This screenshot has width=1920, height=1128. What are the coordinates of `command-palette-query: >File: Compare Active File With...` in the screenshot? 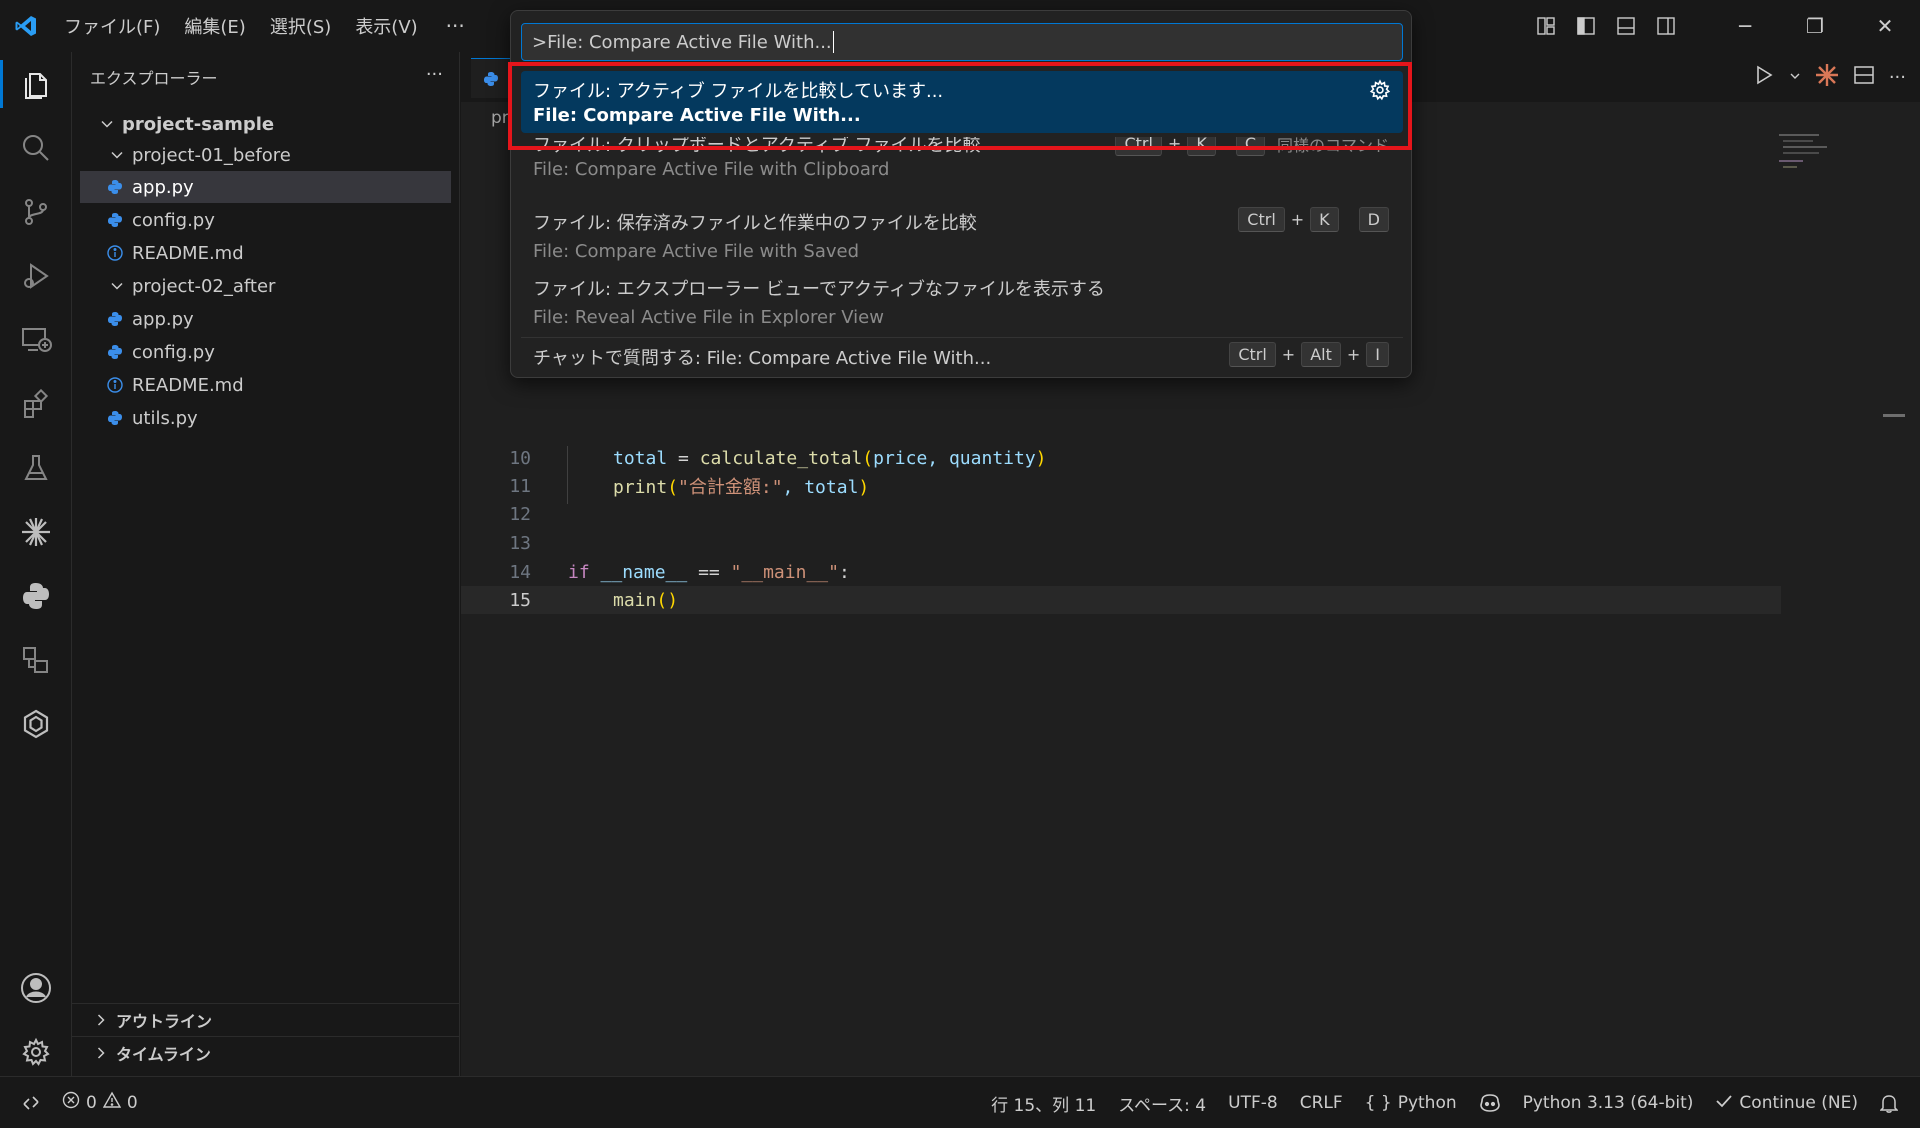 It's located at (682, 42).